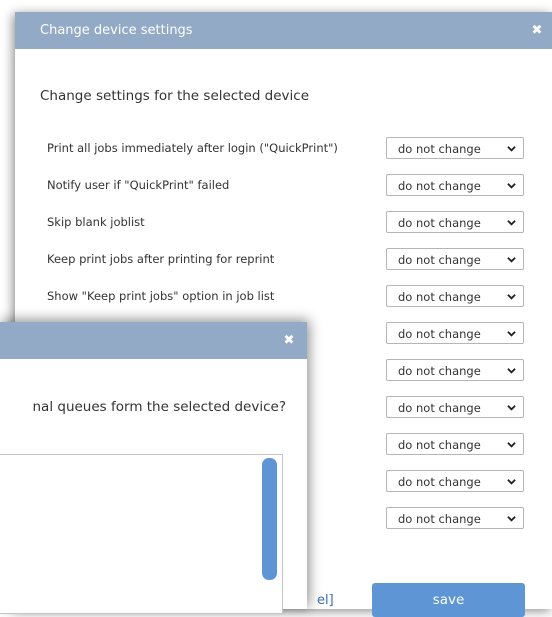 The image size is (552, 617). I want to click on setting-label: Skip blank joblist, so click(96, 222).